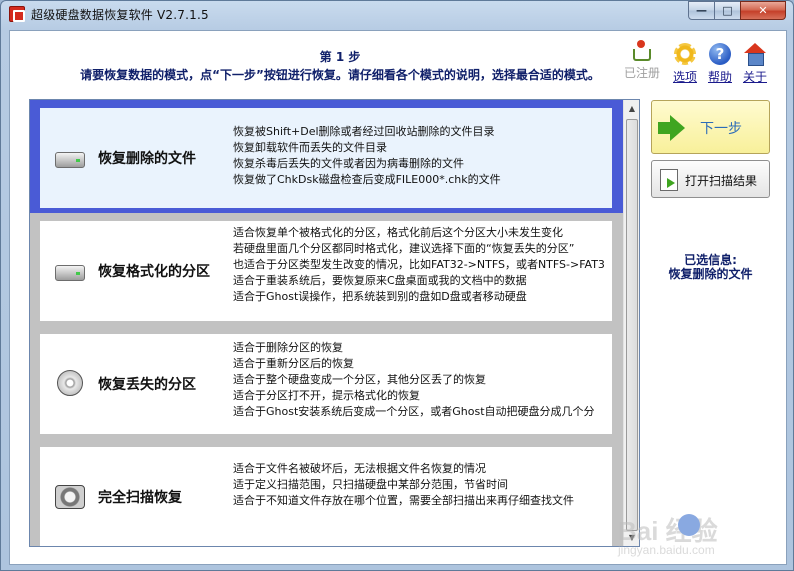 The height and width of the screenshot is (571, 794). I want to click on desc-line: 恢复被Shift+Del删除或者经过回收站删除的文件目录, so click(364, 131).